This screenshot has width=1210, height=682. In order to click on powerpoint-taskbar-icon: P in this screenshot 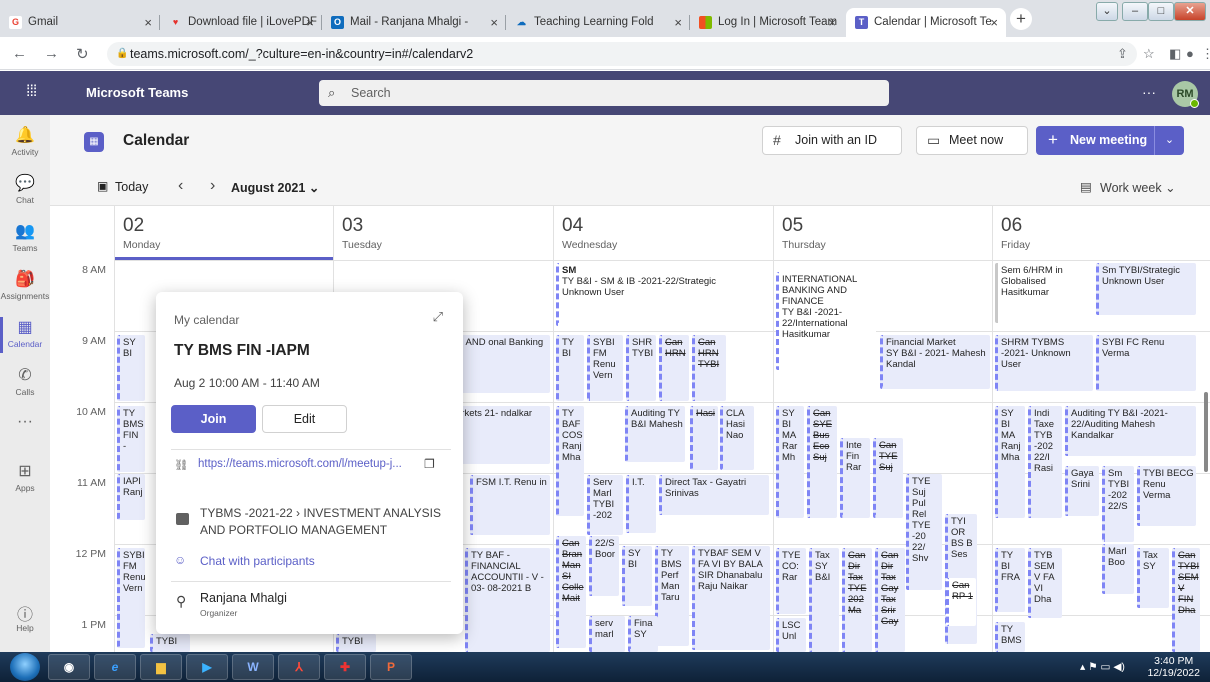, I will do `click(391, 667)`.